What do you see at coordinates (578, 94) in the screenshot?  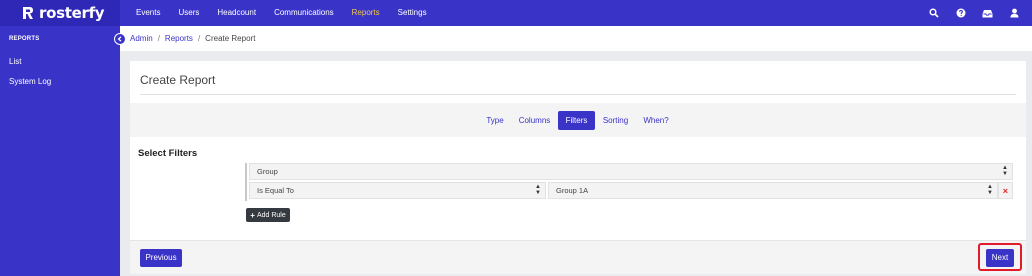 I see `title-divider` at bounding box center [578, 94].